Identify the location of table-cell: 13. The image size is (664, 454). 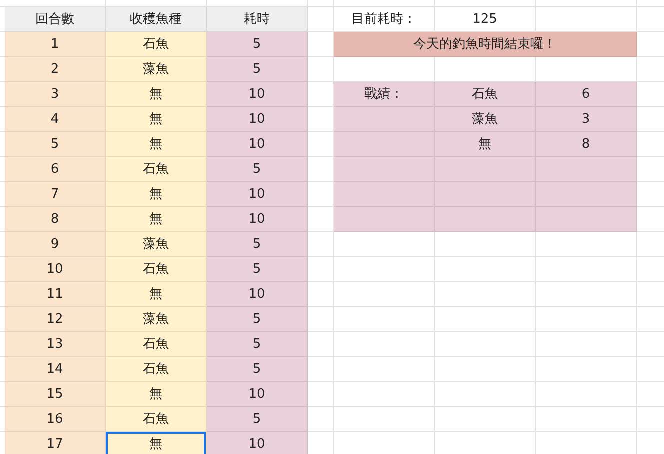
(55, 344).